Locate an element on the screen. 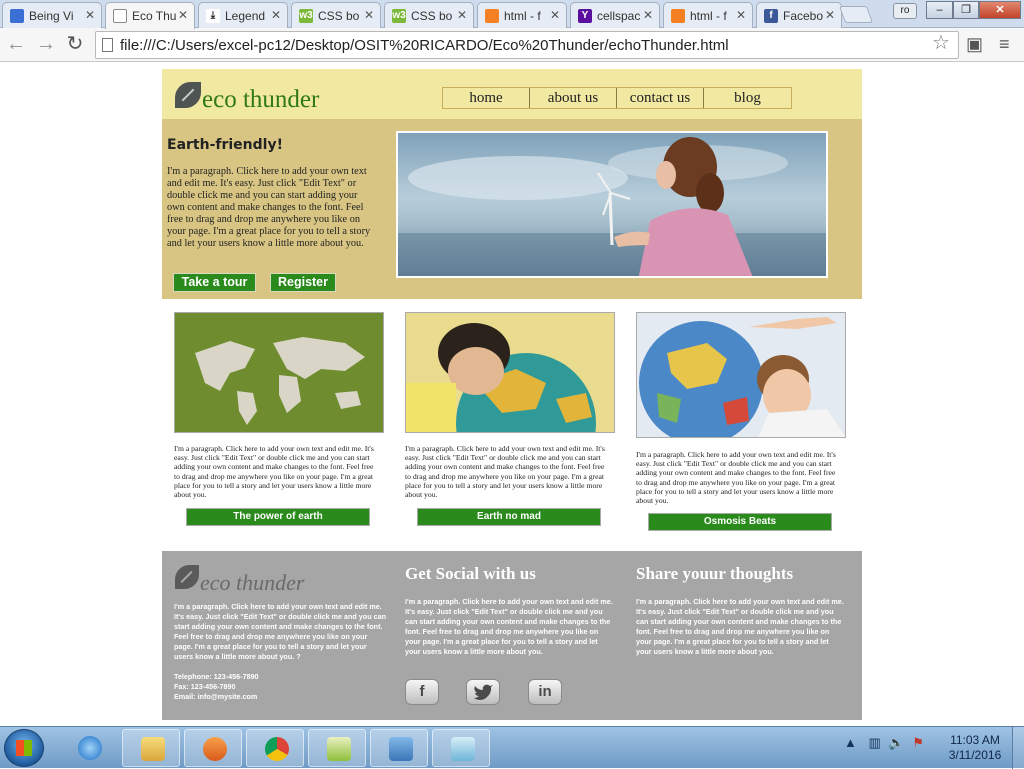 This screenshot has width=1024, height=769. bookmark-star-icon: ☆ is located at coordinates (941, 42).